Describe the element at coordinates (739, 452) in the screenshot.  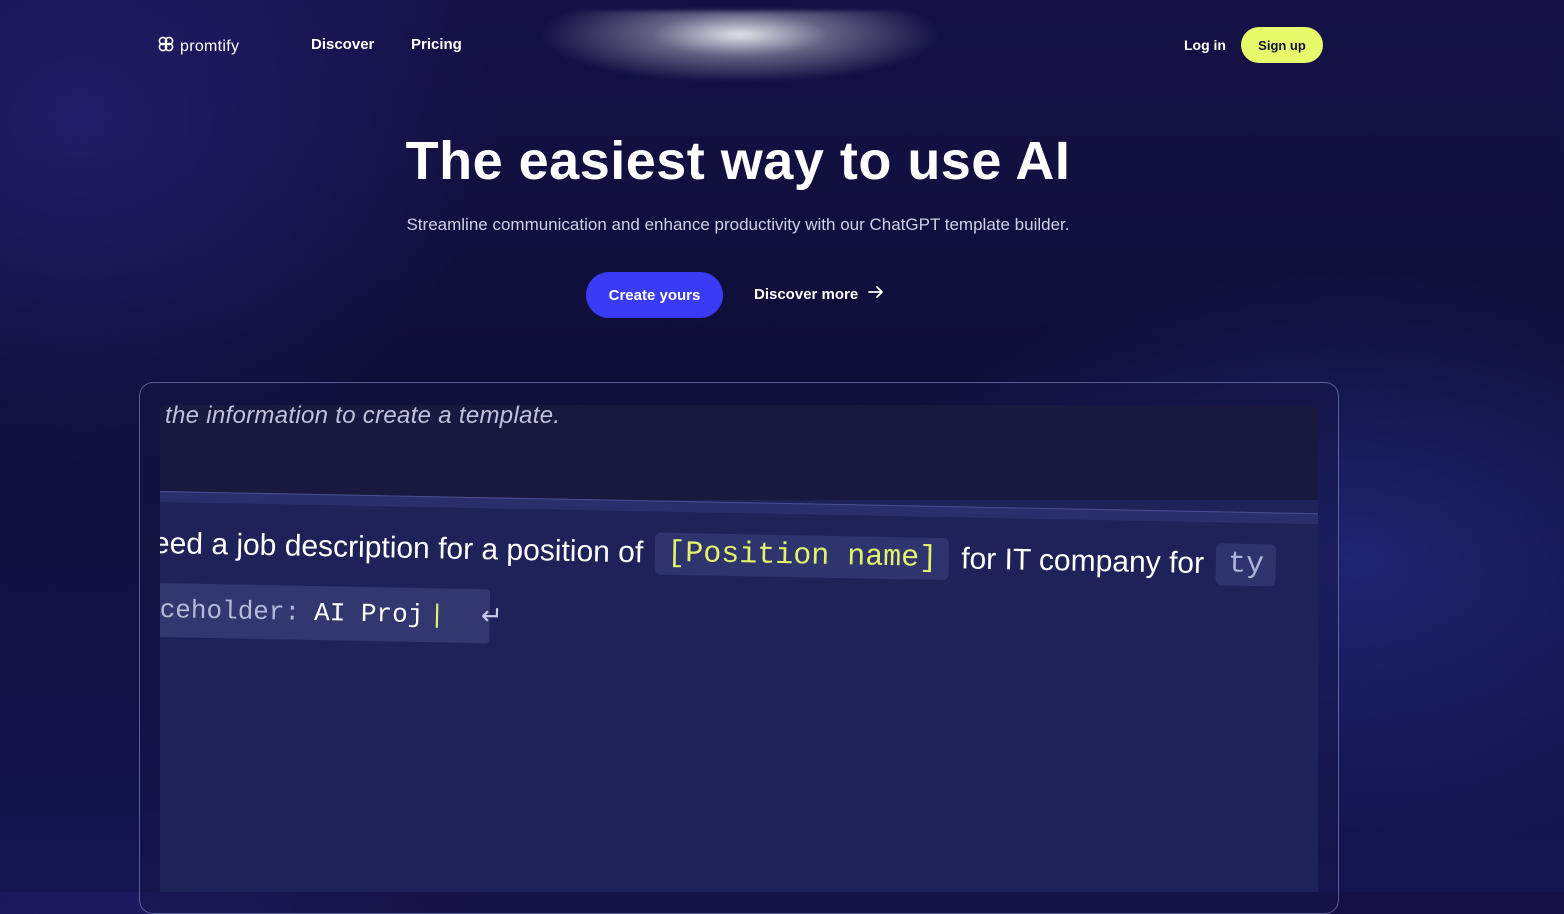
I see `demo-panel-header: the information to create a template.` at that location.